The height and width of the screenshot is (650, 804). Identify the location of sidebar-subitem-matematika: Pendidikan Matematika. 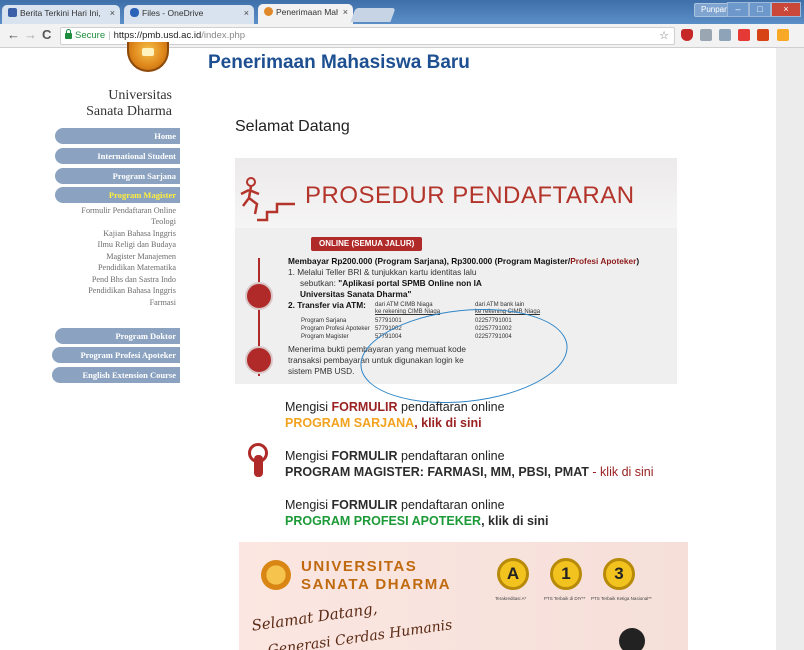
(88, 267).